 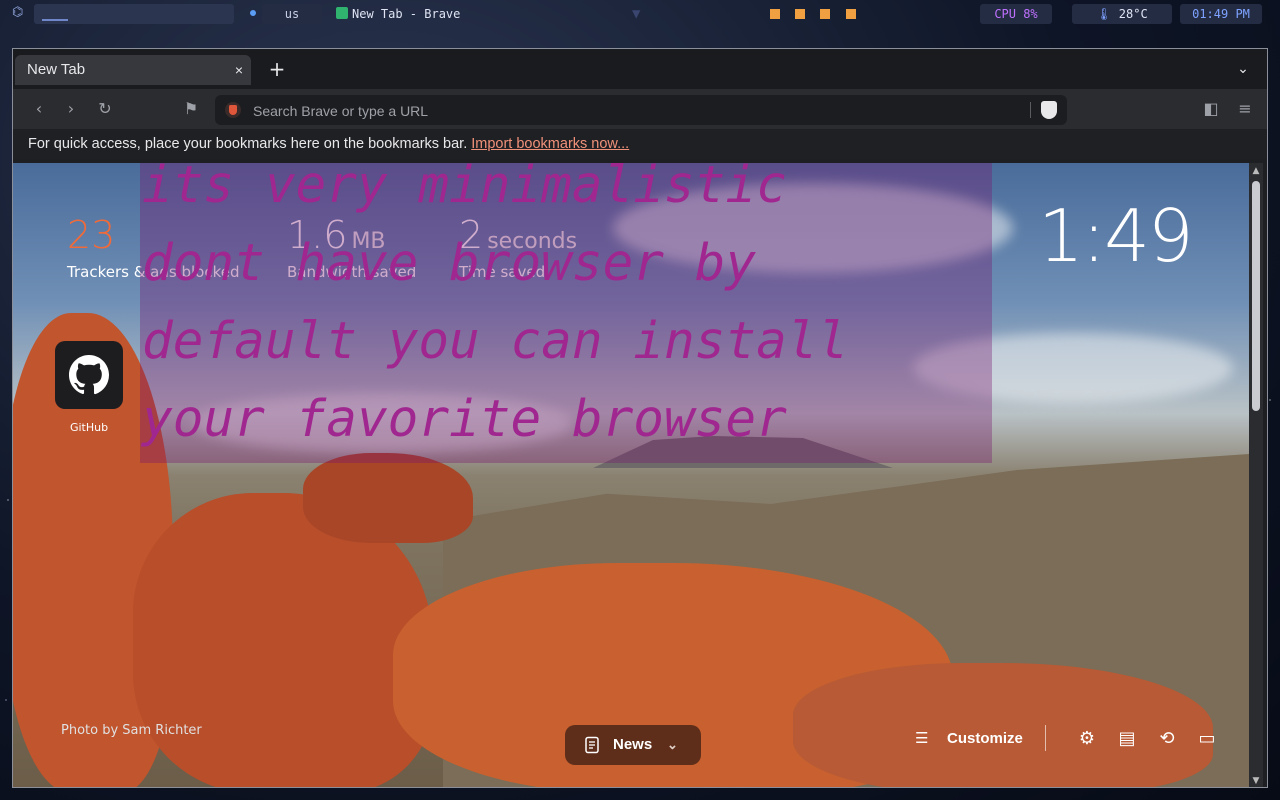 I want to click on keyboard-layout: us, so click(x=292, y=14).